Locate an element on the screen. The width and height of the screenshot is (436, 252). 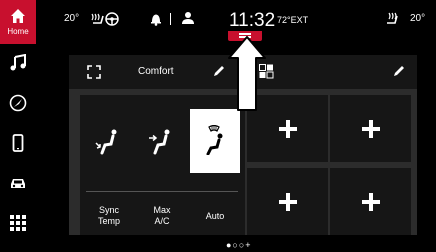
sidebar-item-phone is located at coordinates (18, 143).